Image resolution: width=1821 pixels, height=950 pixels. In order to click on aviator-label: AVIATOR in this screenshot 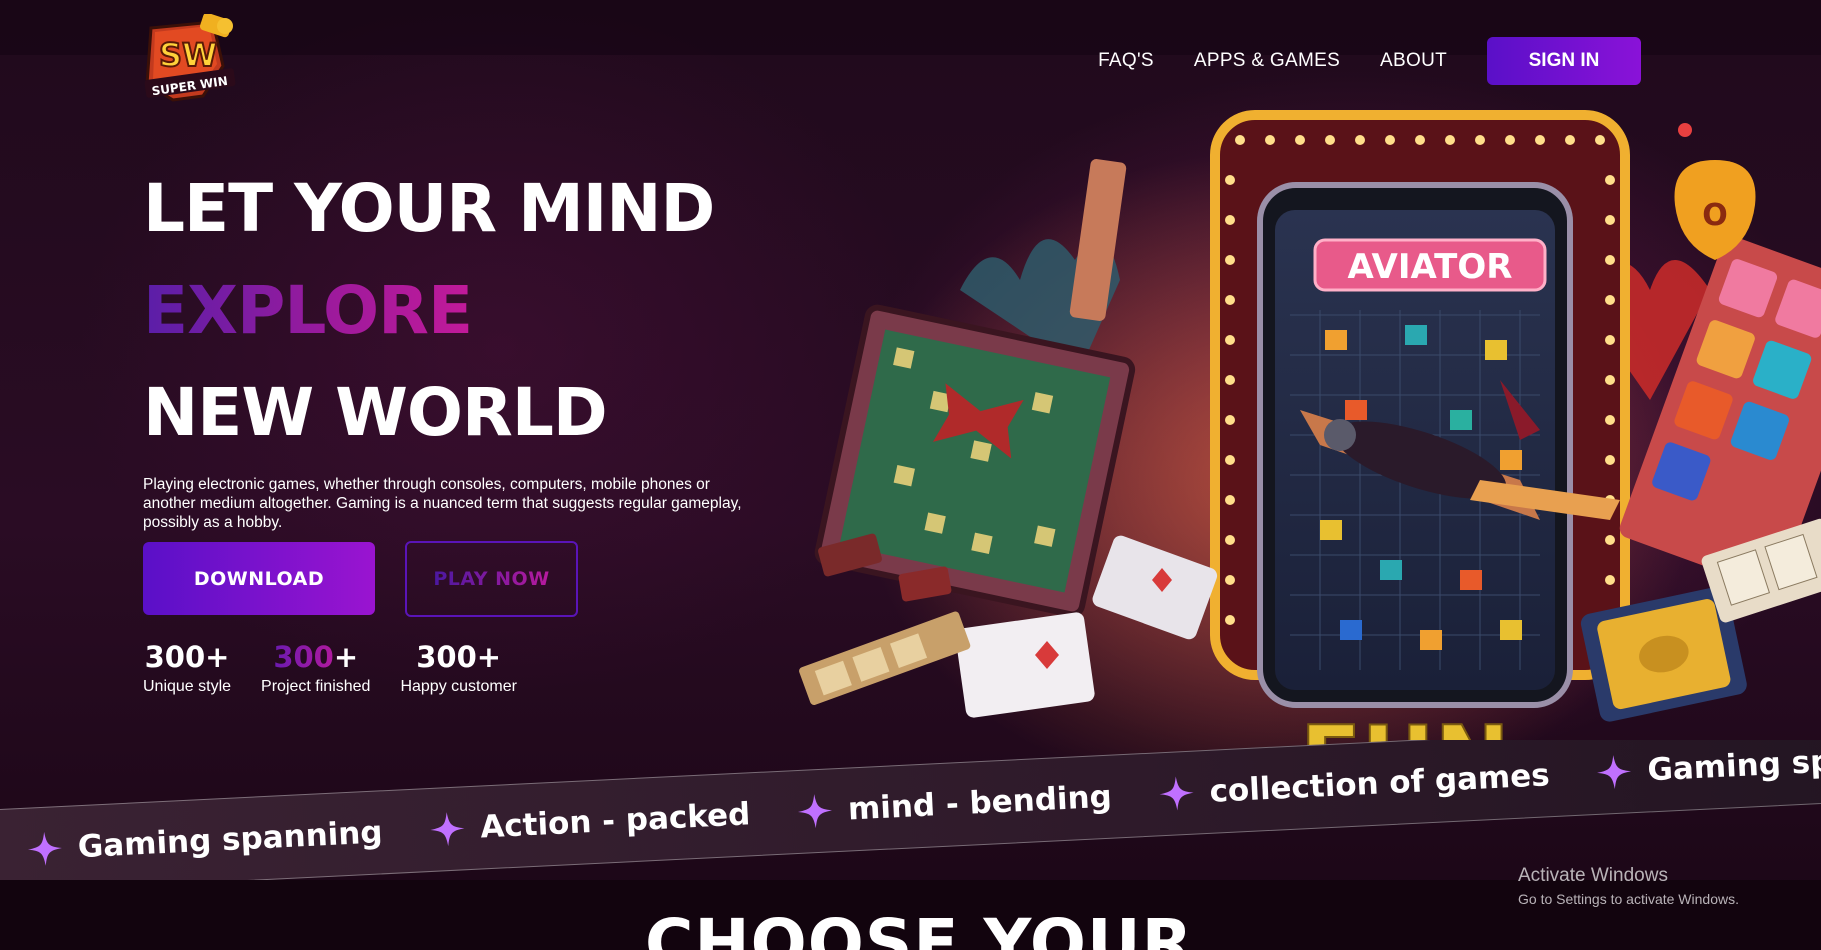, I will do `click(1430, 267)`.